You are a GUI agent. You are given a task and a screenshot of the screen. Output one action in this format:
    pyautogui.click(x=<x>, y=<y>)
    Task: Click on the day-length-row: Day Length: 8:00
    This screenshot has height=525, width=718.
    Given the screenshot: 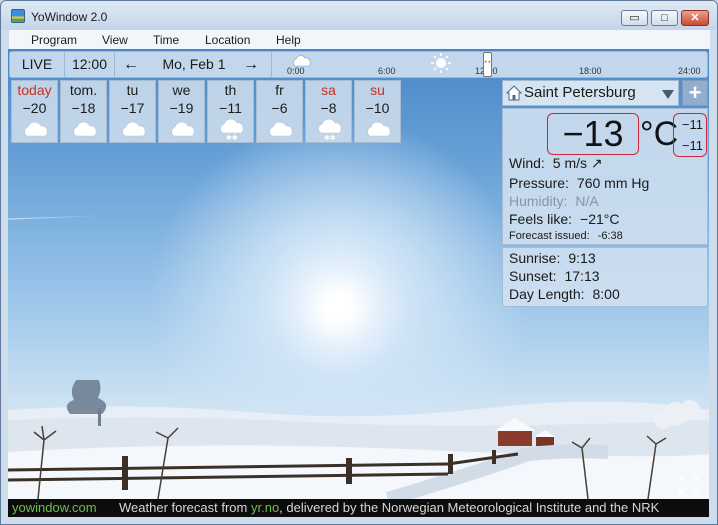 What is the action you would take?
    pyautogui.click(x=564, y=294)
    